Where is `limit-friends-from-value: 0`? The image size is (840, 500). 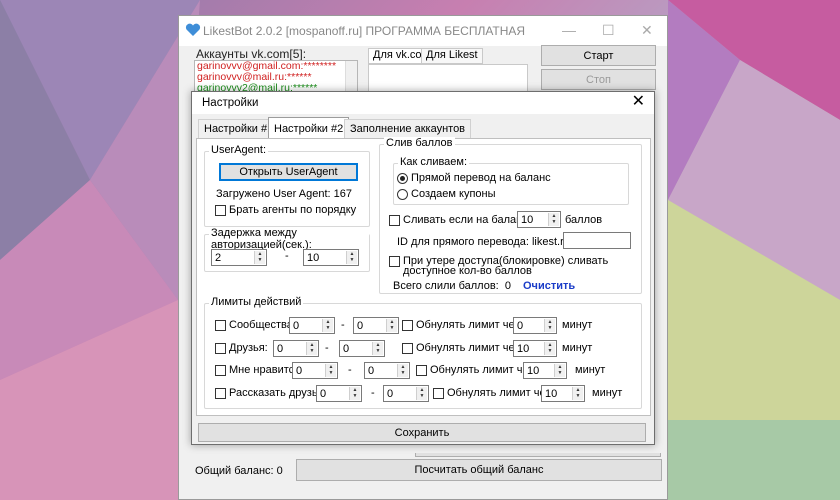 limit-friends-from-value: 0 is located at coordinates (280, 349).